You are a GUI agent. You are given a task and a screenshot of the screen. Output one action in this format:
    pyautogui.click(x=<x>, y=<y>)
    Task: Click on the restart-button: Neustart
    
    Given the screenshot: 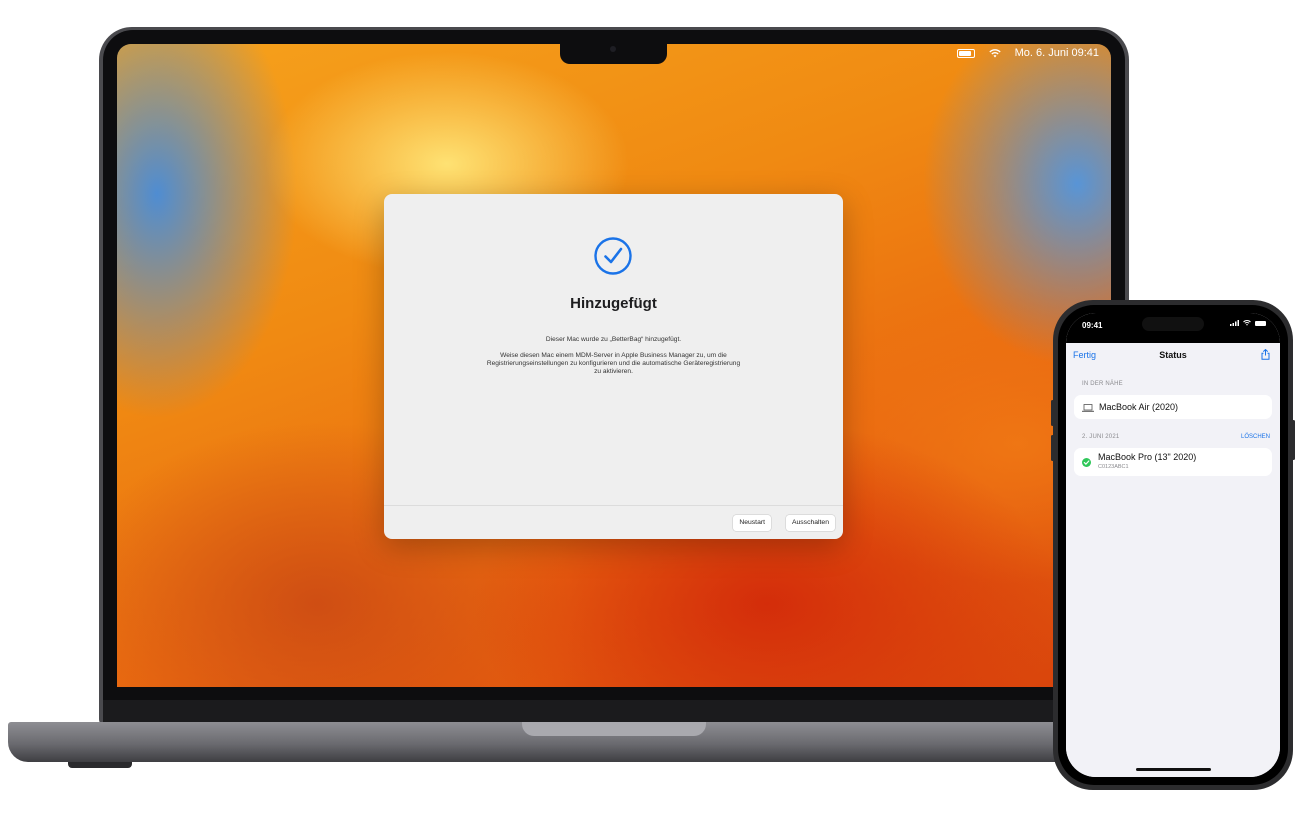 What is the action you would take?
    pyautogui.click(x=752, y=523)
    